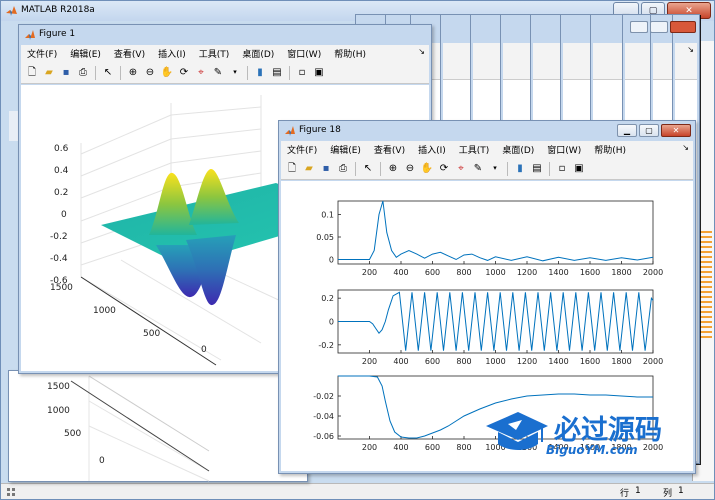  Describe the element at coordinates (61, 171) in the screenshot. I see `z-tick-label: 0.4` at that location.